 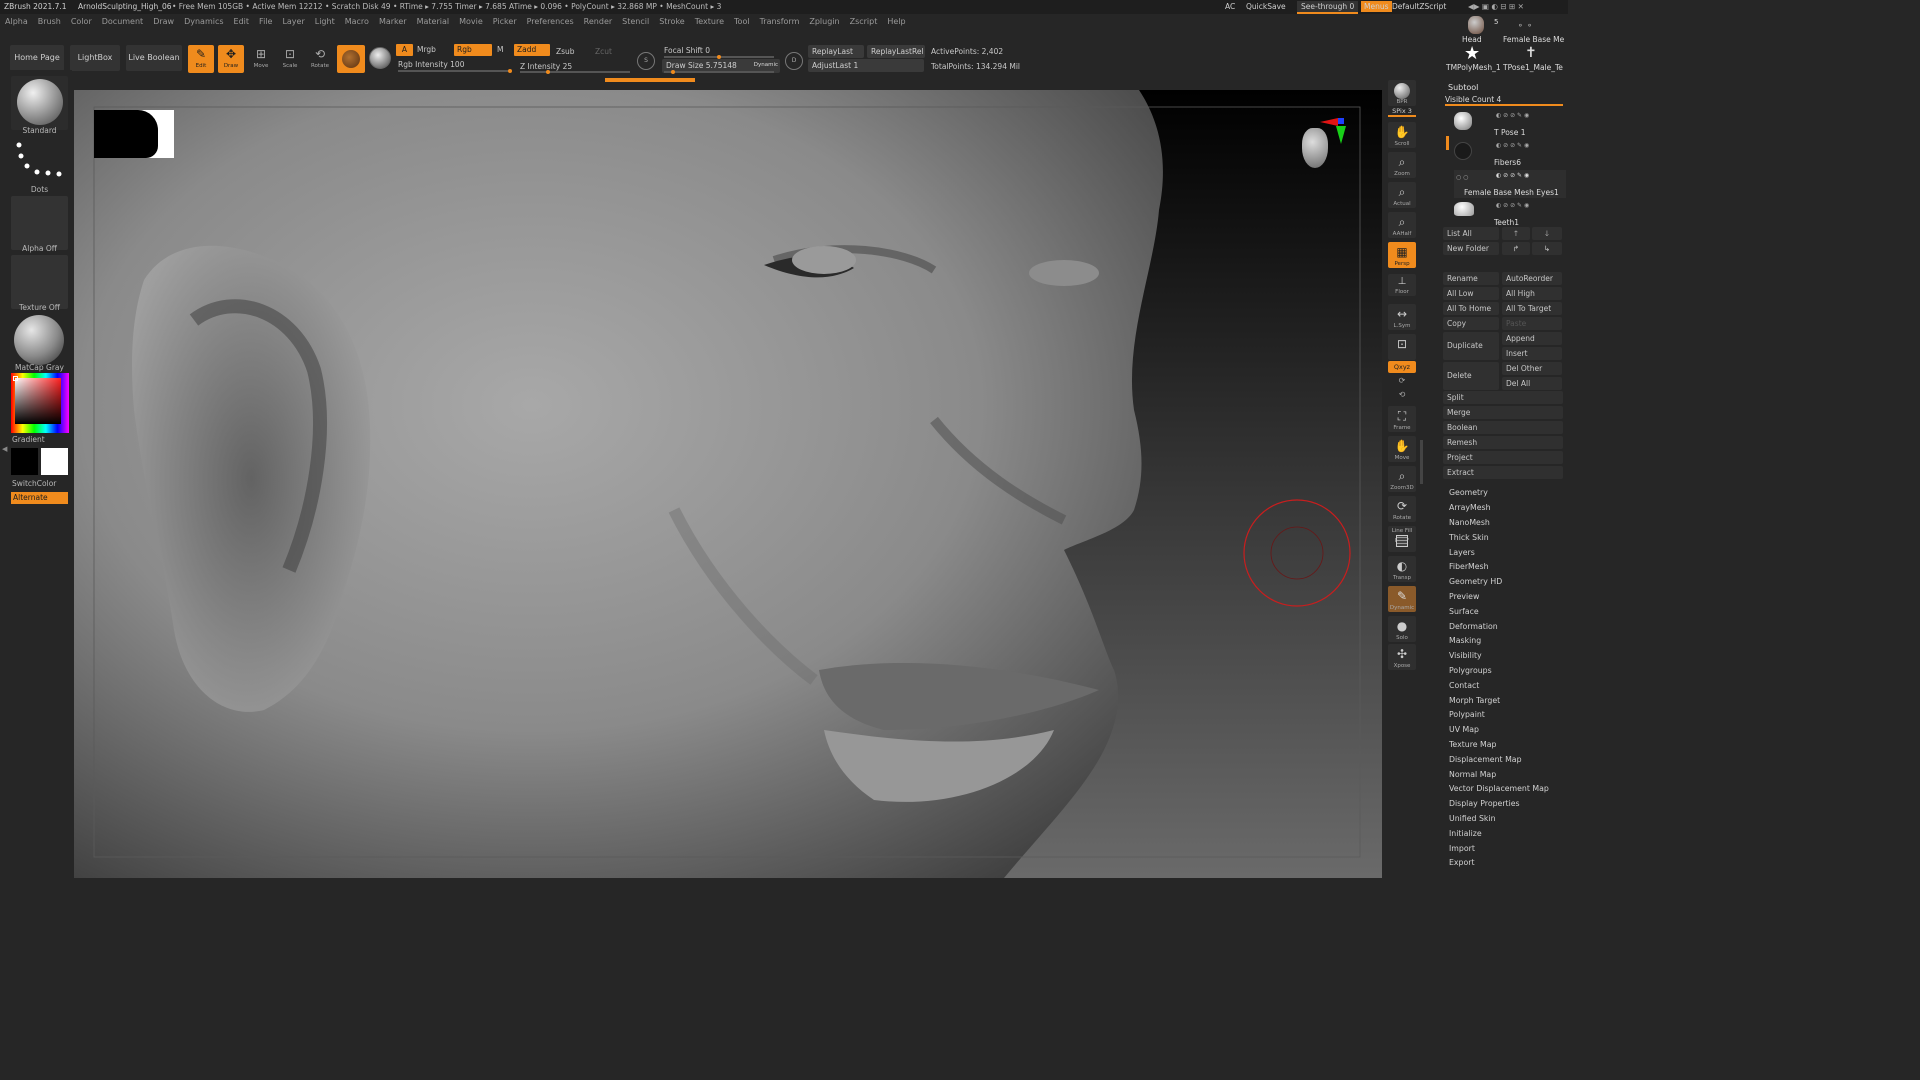 I want to click on subtool-fibers-toggles-icon: ◐ ⊘ ⊘ ✎ ◉, so click(x=1512, y=145).